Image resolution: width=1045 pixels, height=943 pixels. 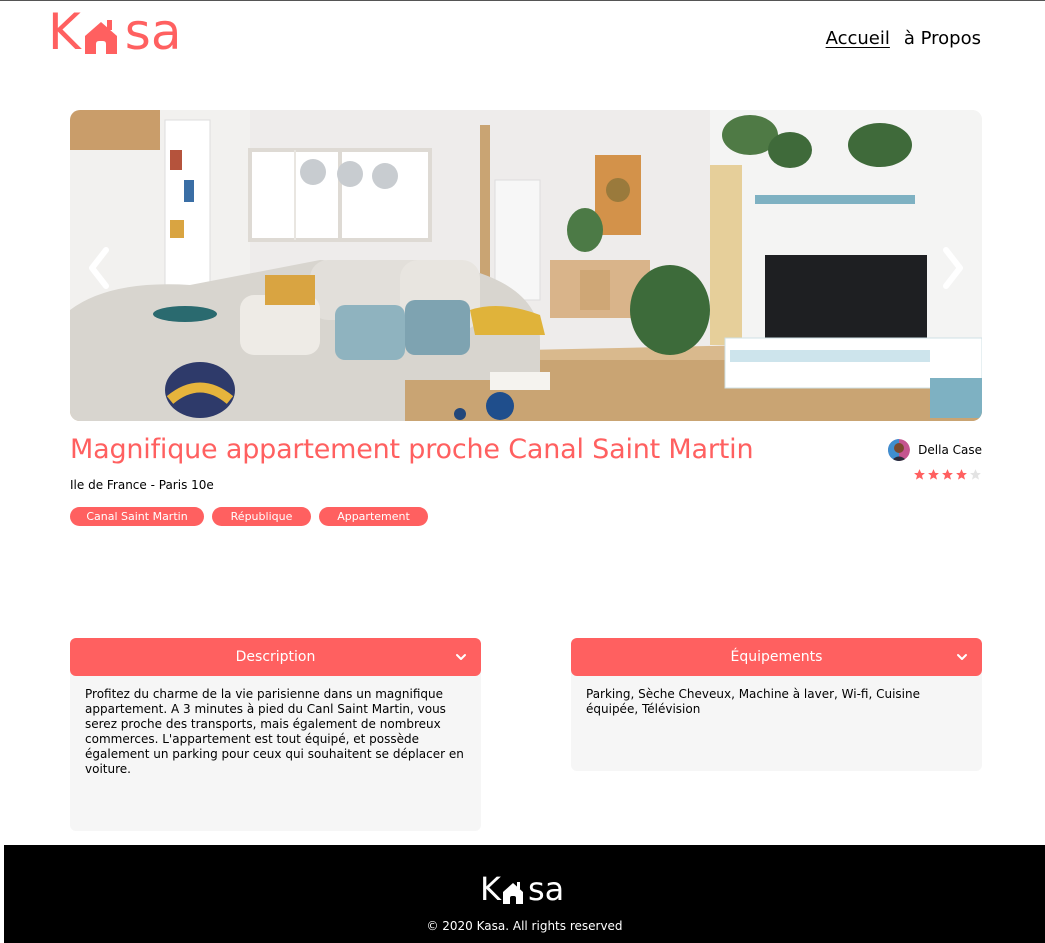 I want to click on chevron-right-icon, so click(x=954, y=268).